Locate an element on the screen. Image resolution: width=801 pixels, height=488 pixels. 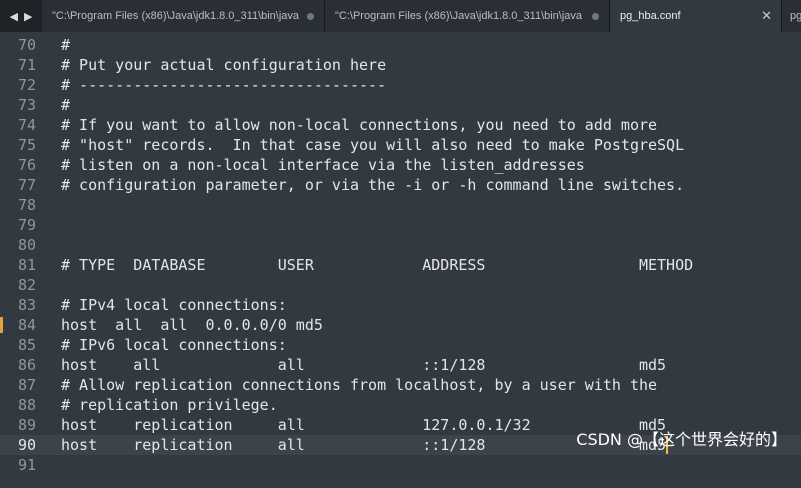
code-line: 86 host all all ::1/128 md5 is located at coordinates (400, 365).